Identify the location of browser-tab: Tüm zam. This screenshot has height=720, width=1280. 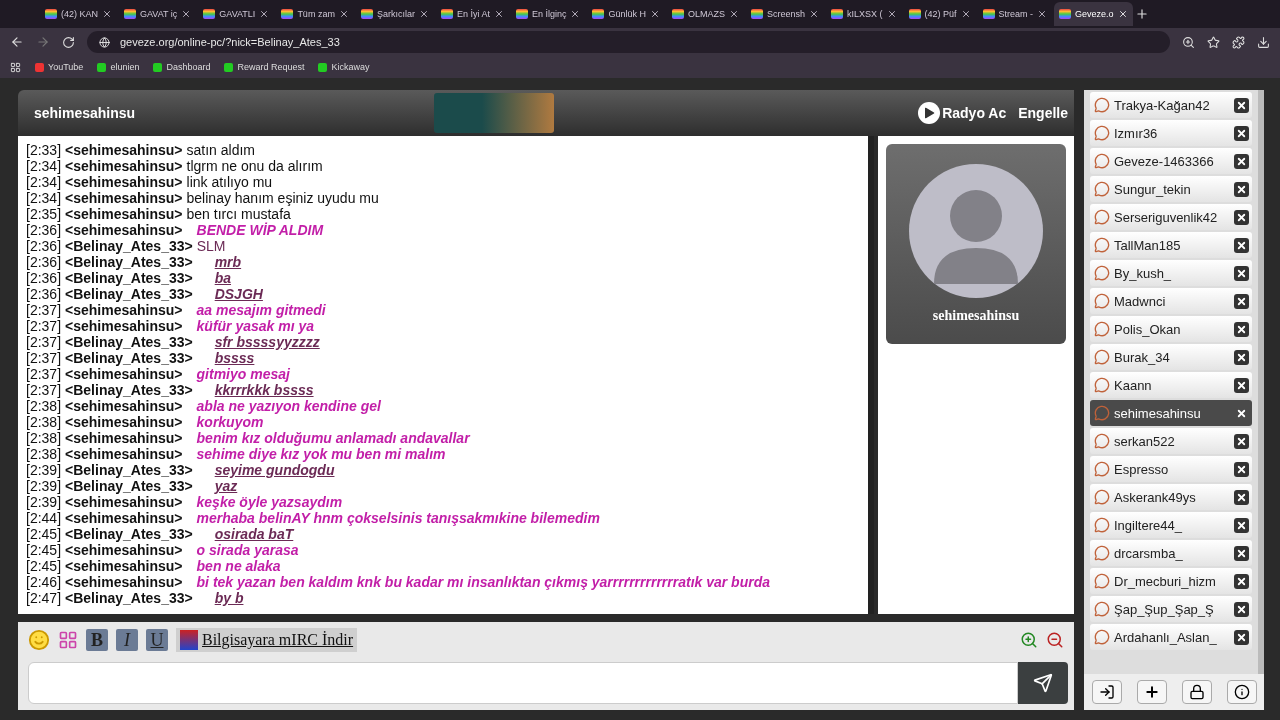
(315, 14).